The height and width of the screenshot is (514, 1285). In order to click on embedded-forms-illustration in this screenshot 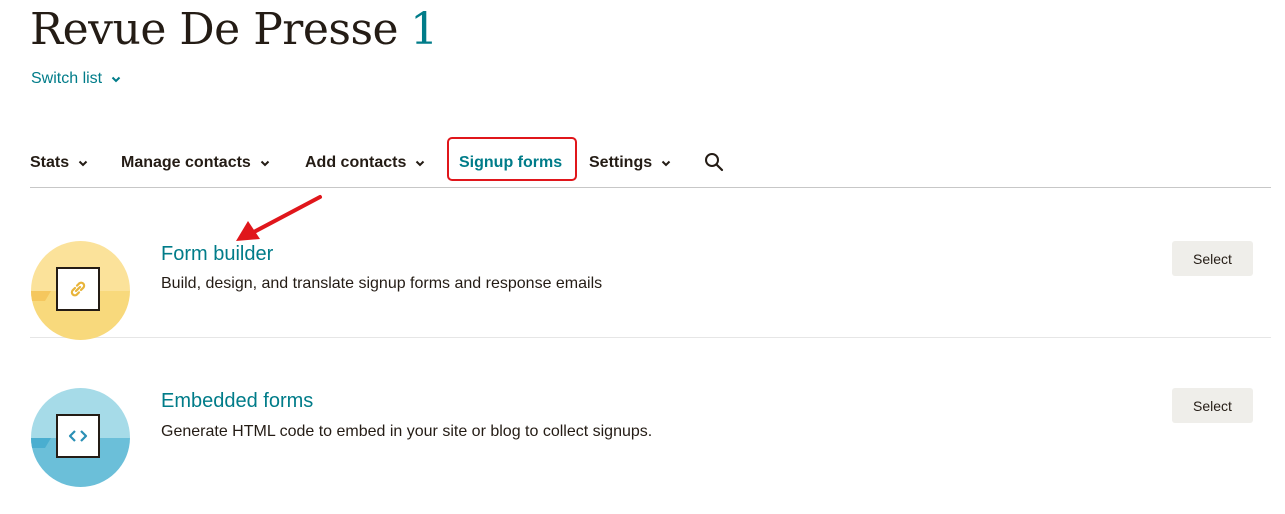, I will do `click(80, 437)`.